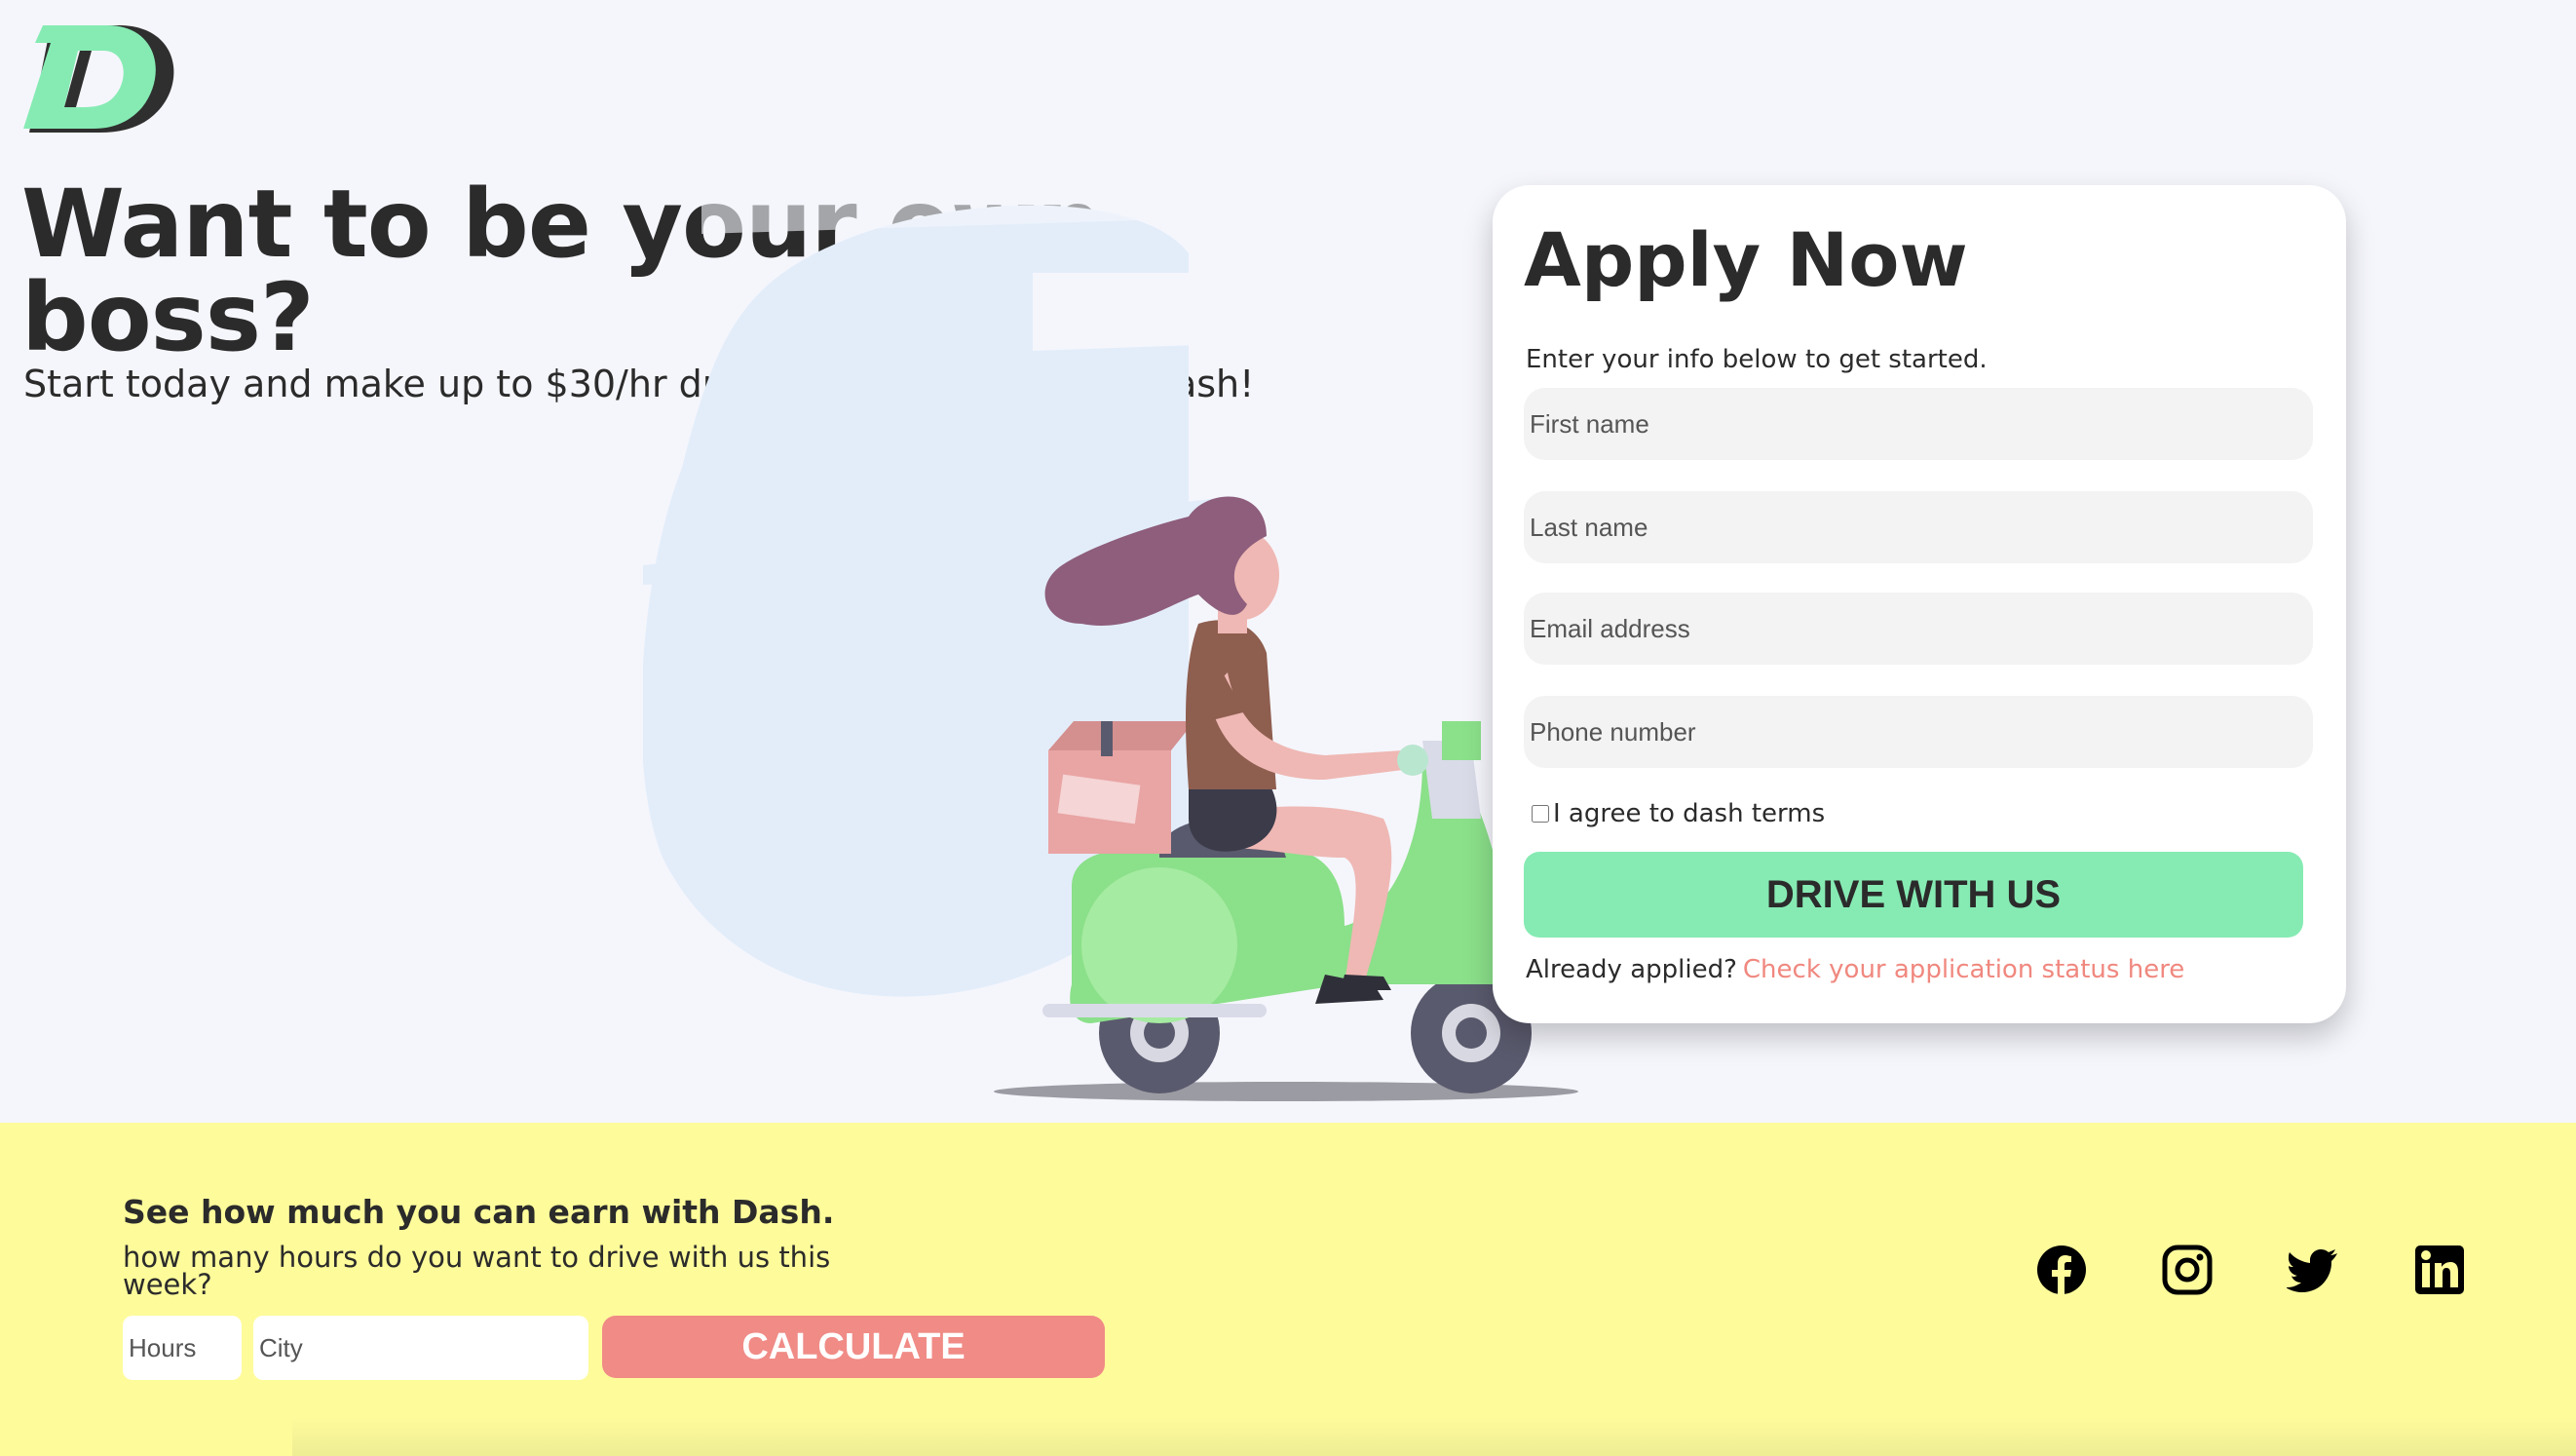 The height and width of the screenshot is (1456, 2576). I want to click on earnings-title: See how much you can earn with Dash., so click(479, 1212).